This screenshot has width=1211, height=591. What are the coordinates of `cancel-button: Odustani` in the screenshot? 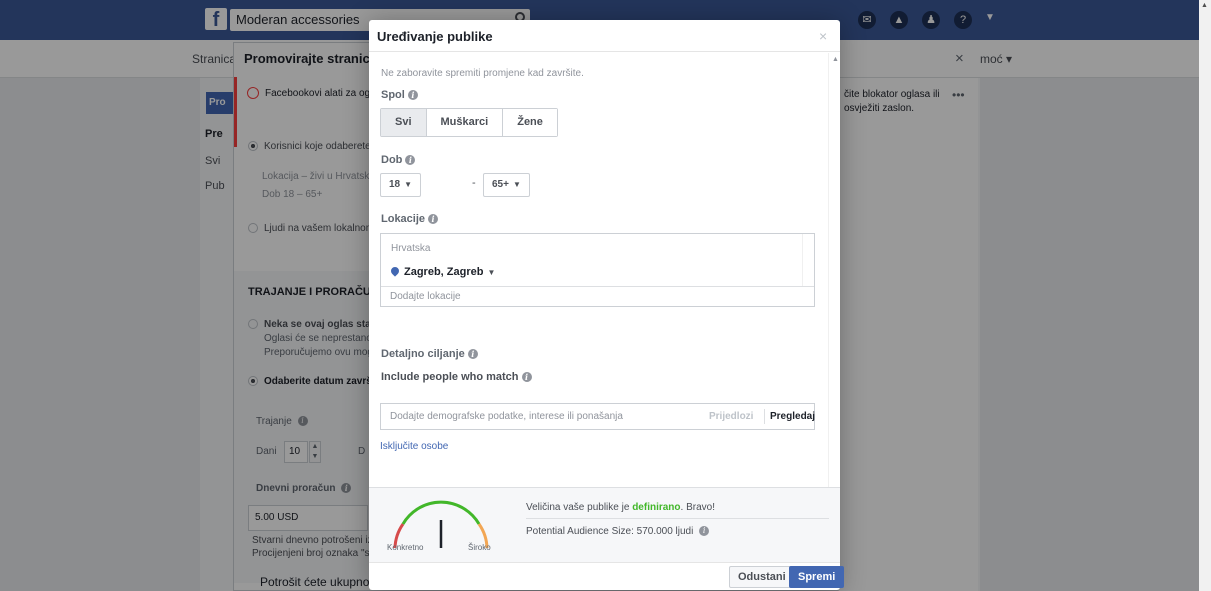 It's located at (762, 577).